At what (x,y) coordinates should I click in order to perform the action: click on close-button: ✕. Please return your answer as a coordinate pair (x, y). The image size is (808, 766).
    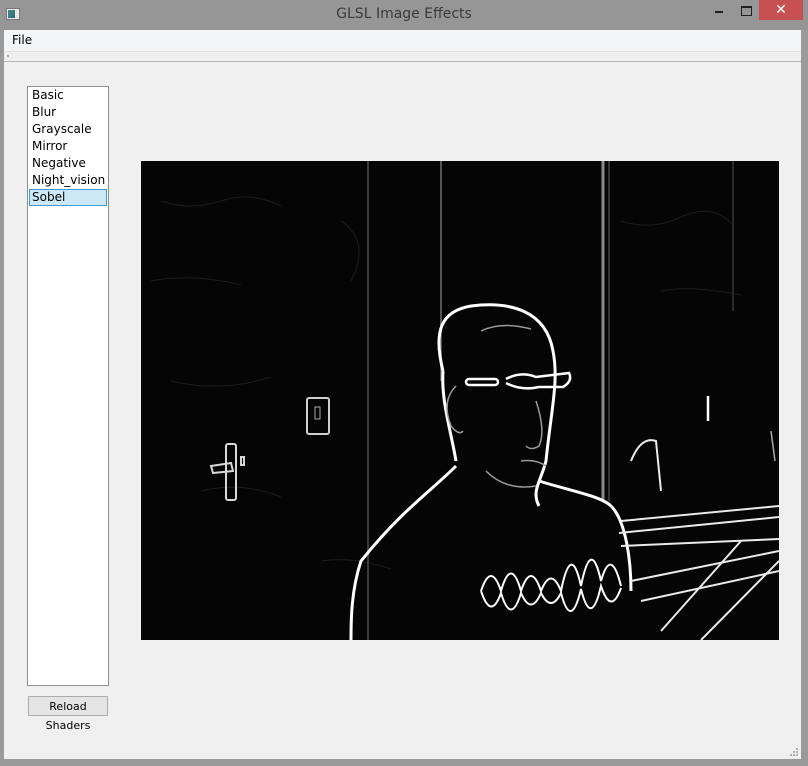
    Looking at the image, I should click on (781, 10).